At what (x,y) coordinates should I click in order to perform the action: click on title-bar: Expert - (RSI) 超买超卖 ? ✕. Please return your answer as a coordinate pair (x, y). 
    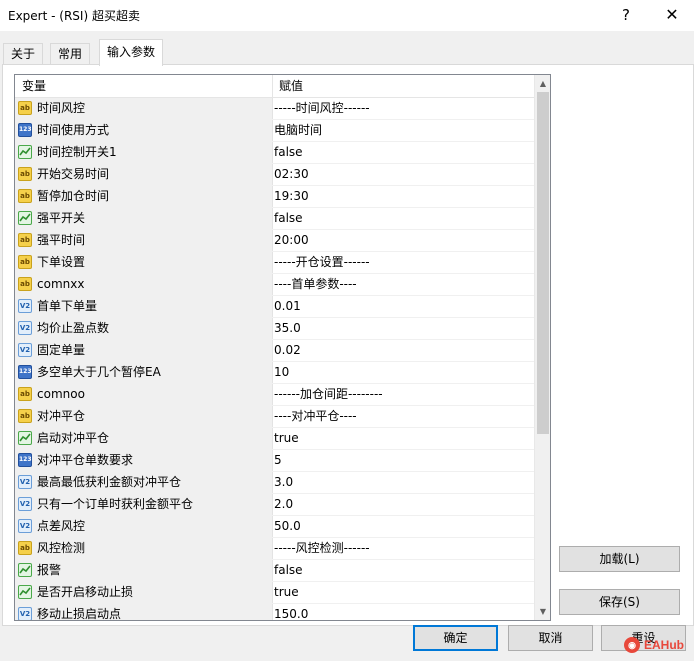
    Looking at the image, I should click on (347, 15).